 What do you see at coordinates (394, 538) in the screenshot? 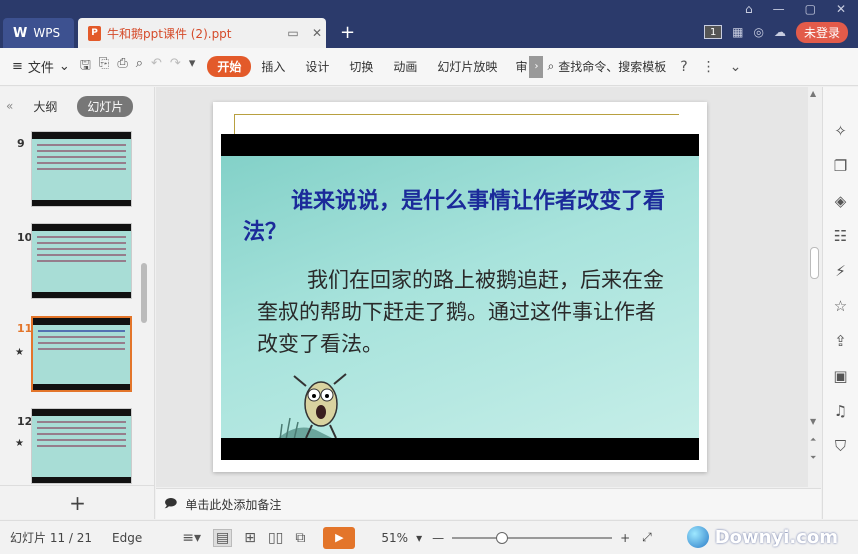
I see `zoom-level: 51%` at bounding box center [394, 538].